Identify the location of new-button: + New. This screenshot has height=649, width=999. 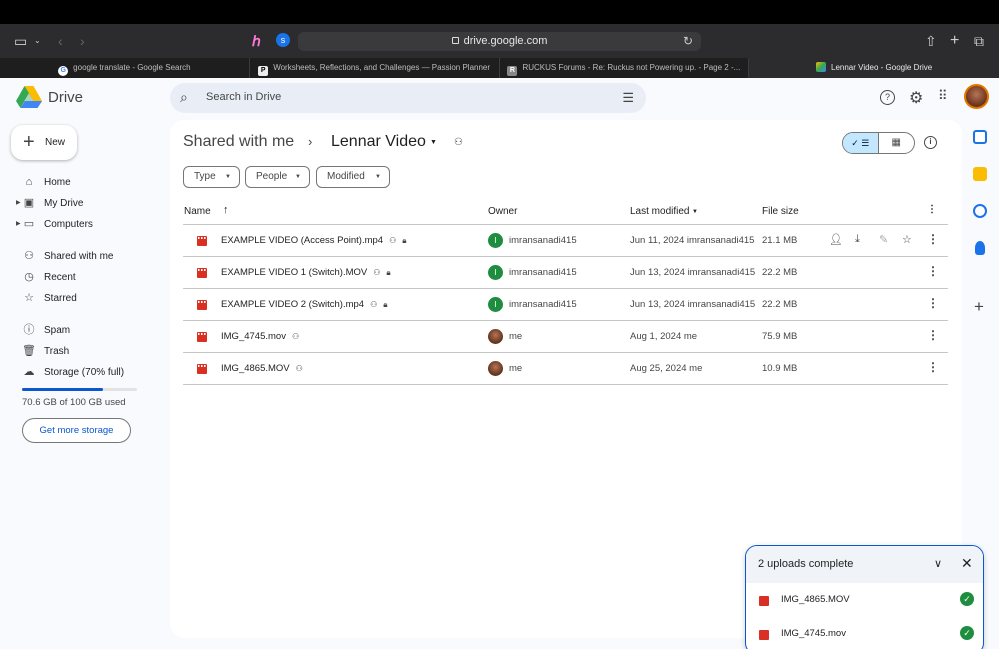
(44, 142).